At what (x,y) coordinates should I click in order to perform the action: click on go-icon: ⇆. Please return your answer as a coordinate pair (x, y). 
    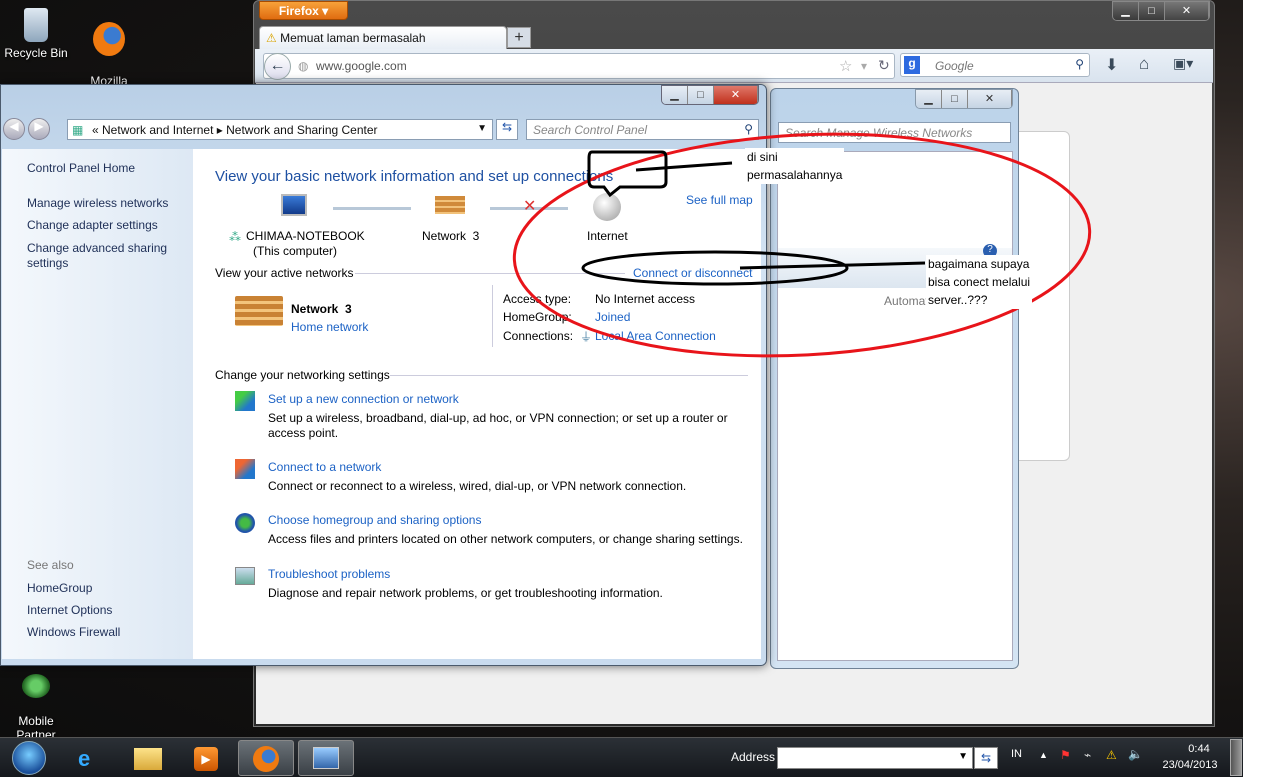
    Looking at the image, I should click on (986, 758).